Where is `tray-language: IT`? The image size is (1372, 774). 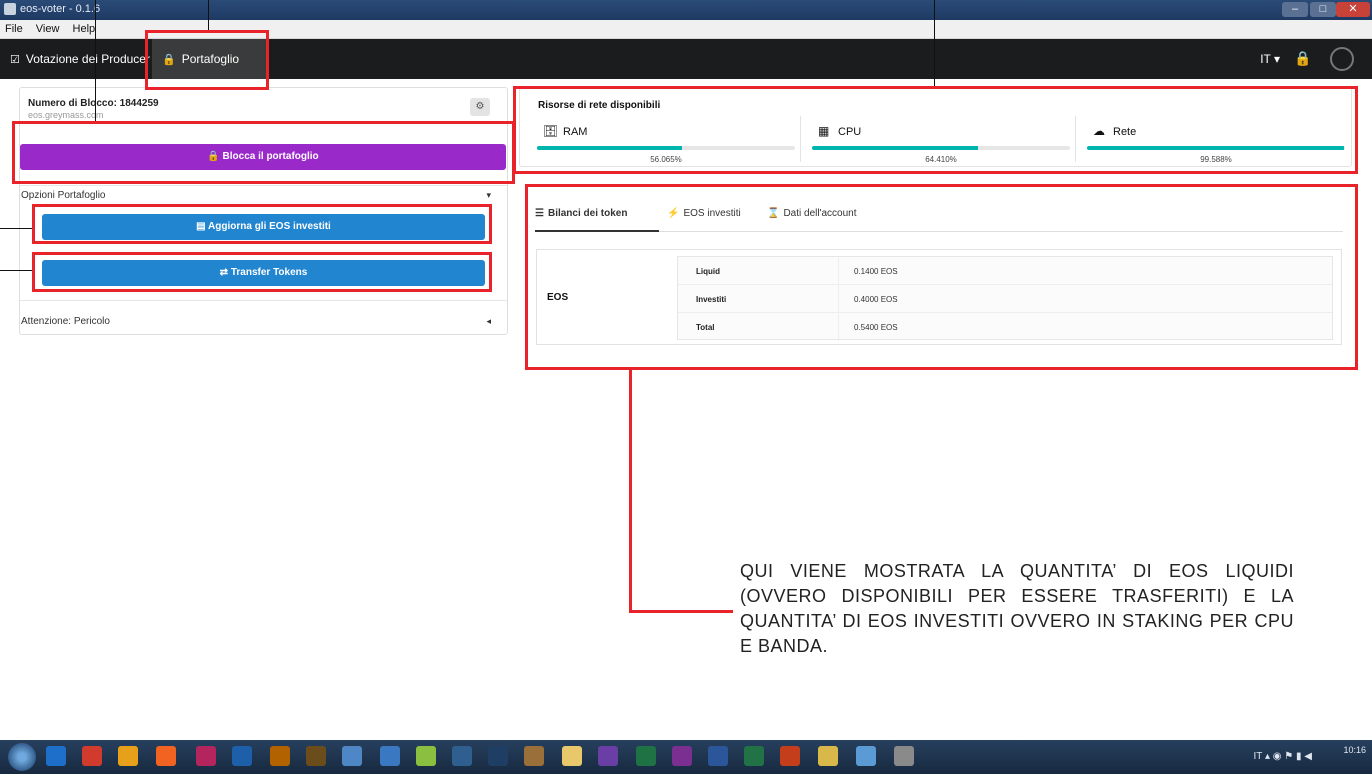
tray-language: IT is located at coordinates (1257, 756).